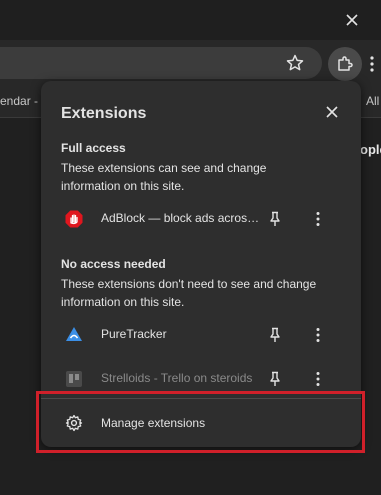 Image resolution: width=381 pixels, height=495 pixels. Describe the element at coordinates (372, 101) in the screenshot. I see `bookmark-item: All` at that location.